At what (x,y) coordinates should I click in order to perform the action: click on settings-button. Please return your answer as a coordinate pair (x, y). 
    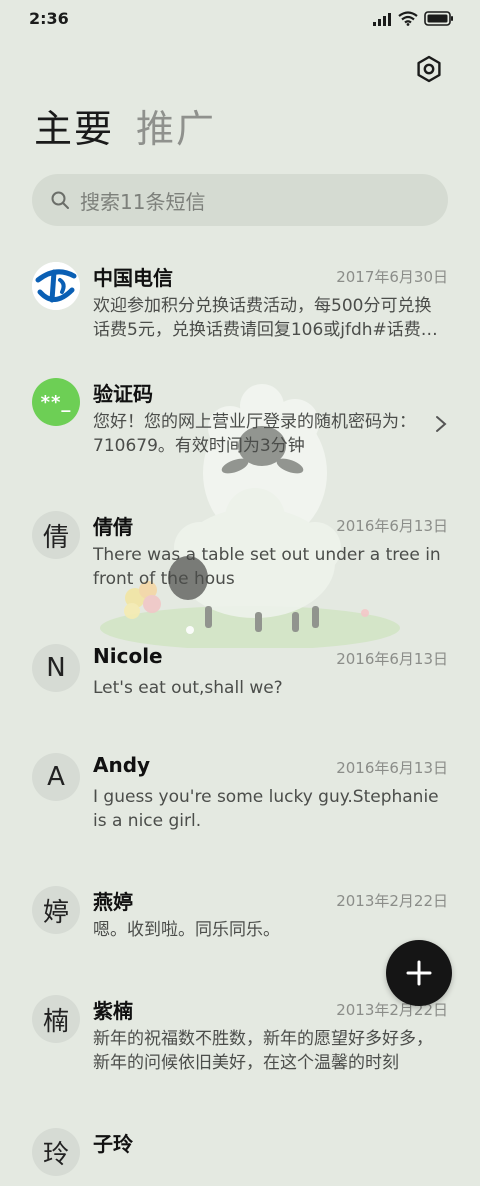
    Looking at the image, I should click on (429, 69).